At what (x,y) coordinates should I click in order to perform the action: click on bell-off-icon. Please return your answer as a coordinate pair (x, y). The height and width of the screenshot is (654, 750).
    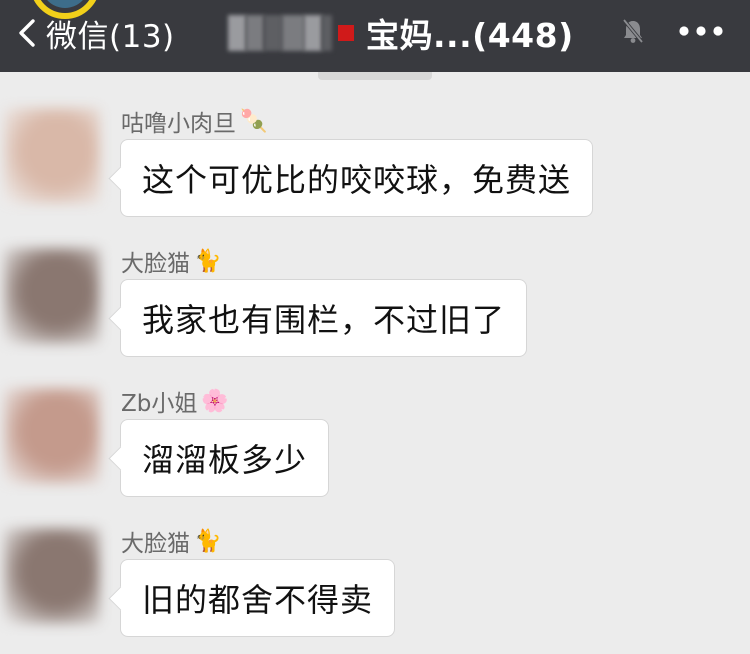
    Looking at the image, I should click on (633, 31).